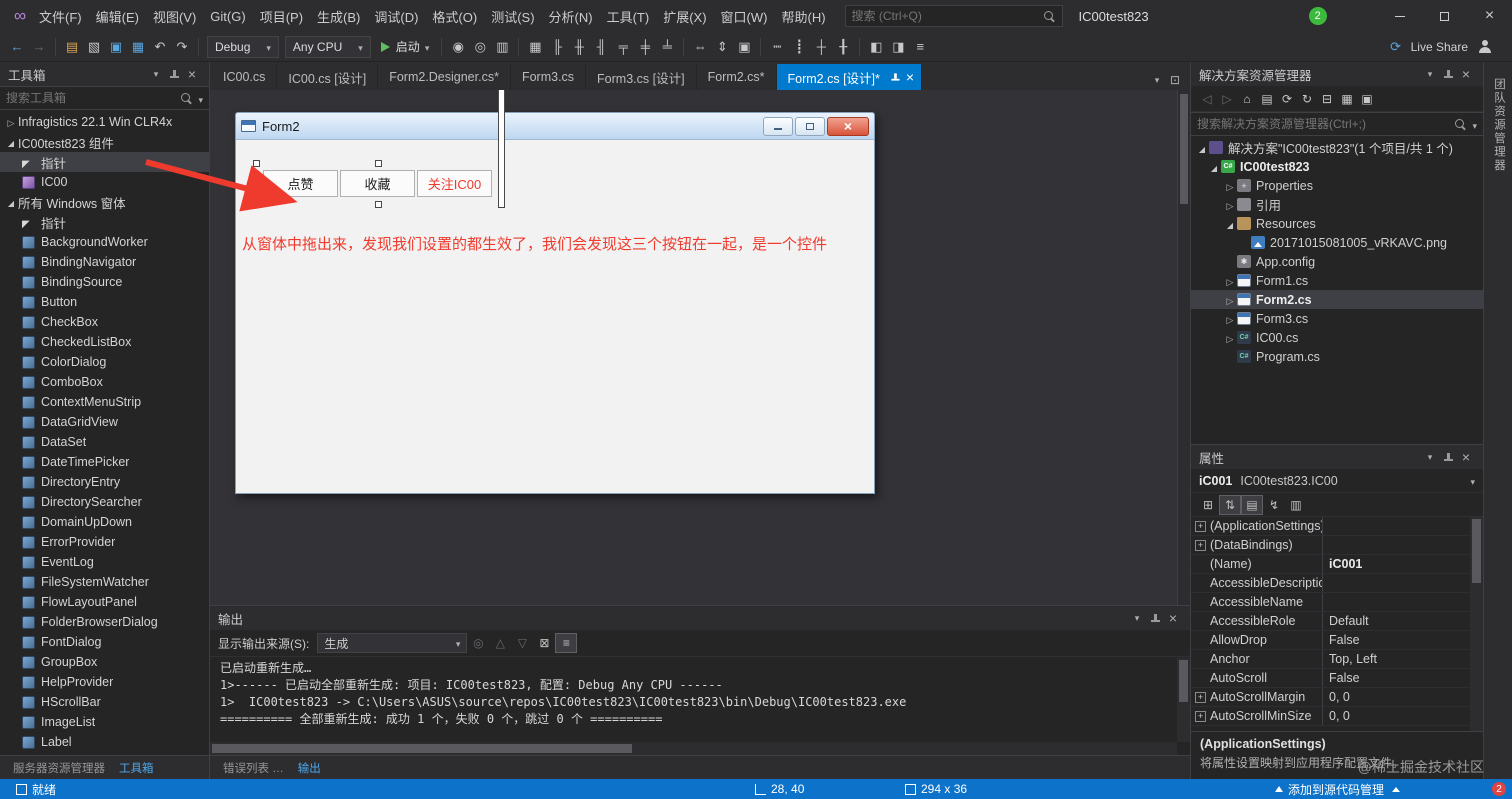 The height and width of the screenshot is (799, 1512). What do you see at coordinates (544, 643) in the screenshot?
I see `clear-all-icon: ⊠` at bounding box center [544, 643].